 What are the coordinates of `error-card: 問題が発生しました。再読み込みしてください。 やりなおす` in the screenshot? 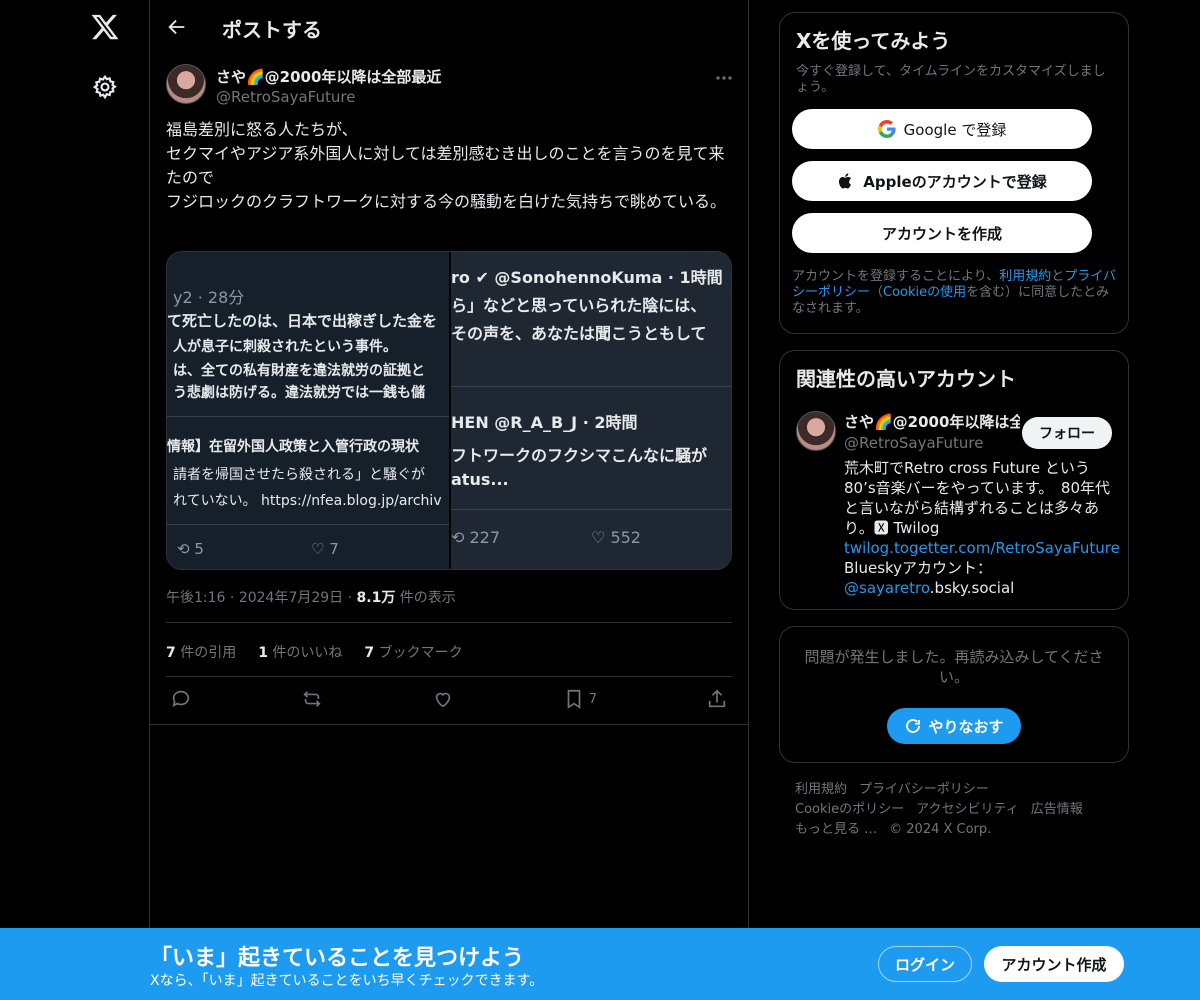 It's located at (954, 694).